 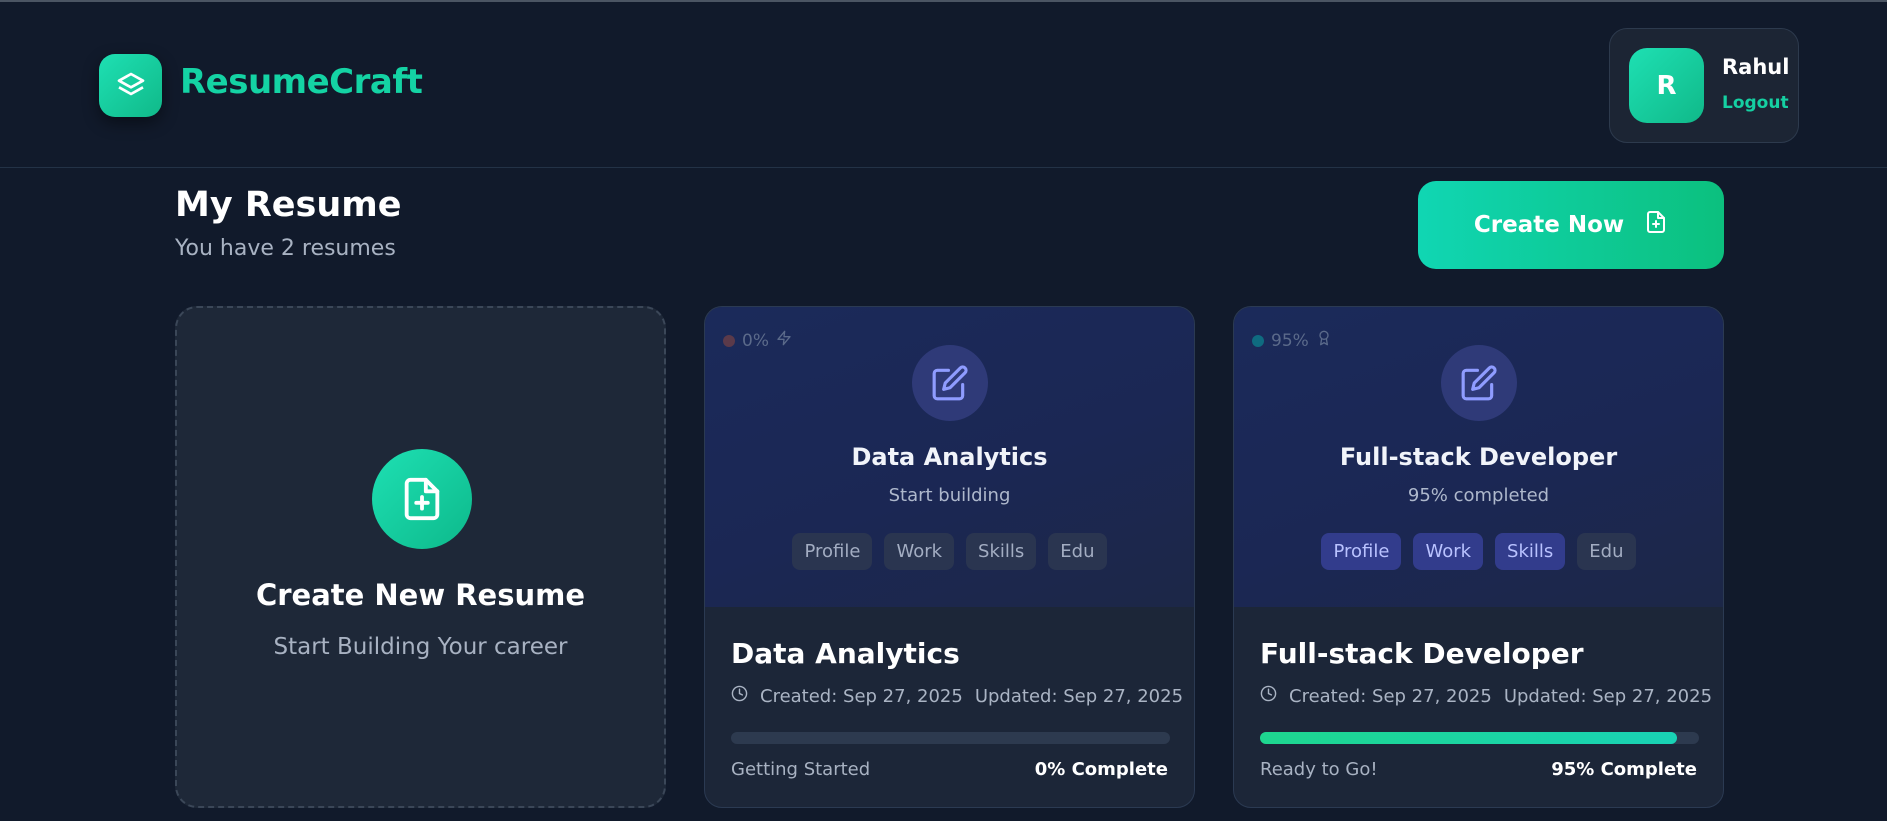 What do you see at coordinates (1666, 85) in the screenshot?
I see `avatar: R` at bounding box center [1666, 85].